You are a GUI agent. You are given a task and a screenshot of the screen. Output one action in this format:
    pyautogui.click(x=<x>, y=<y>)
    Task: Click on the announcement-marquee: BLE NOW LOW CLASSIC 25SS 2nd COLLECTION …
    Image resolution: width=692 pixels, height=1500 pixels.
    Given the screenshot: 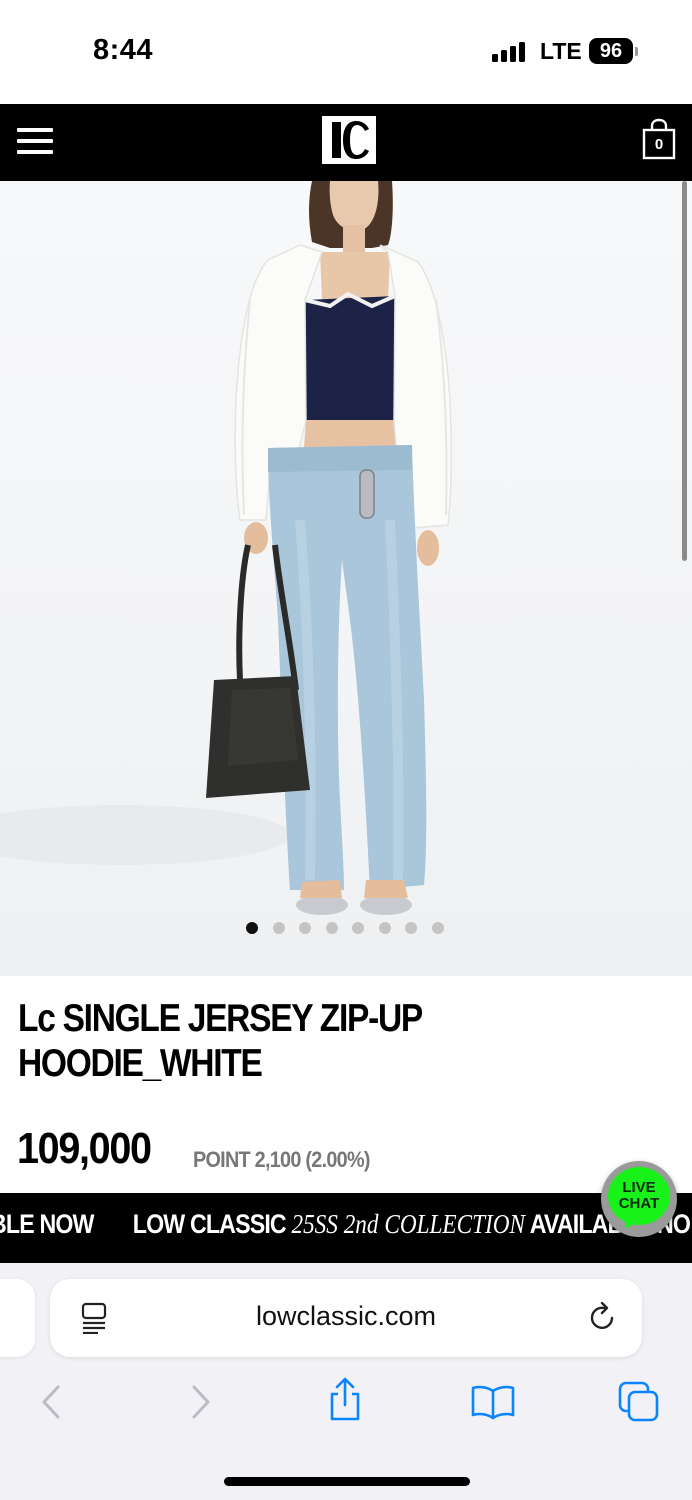 What is the action you would take?
    pyautogui.click(x=346, y=1228)
    